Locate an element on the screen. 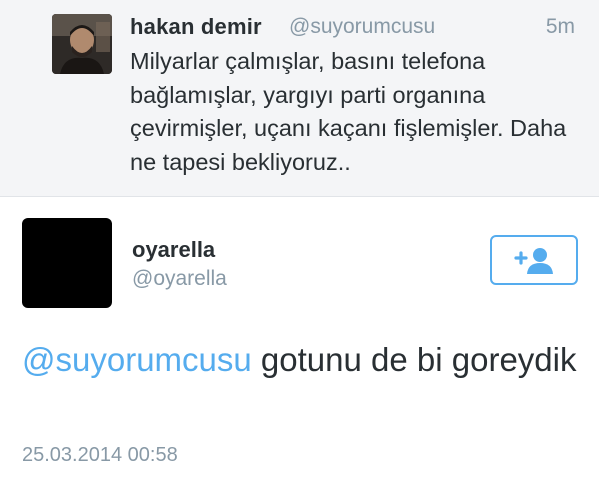 The image size is (599, 492). reply-tweet-text: @suyorumcusu gotunu de bi goreydik is located at coordinates (302, 360).